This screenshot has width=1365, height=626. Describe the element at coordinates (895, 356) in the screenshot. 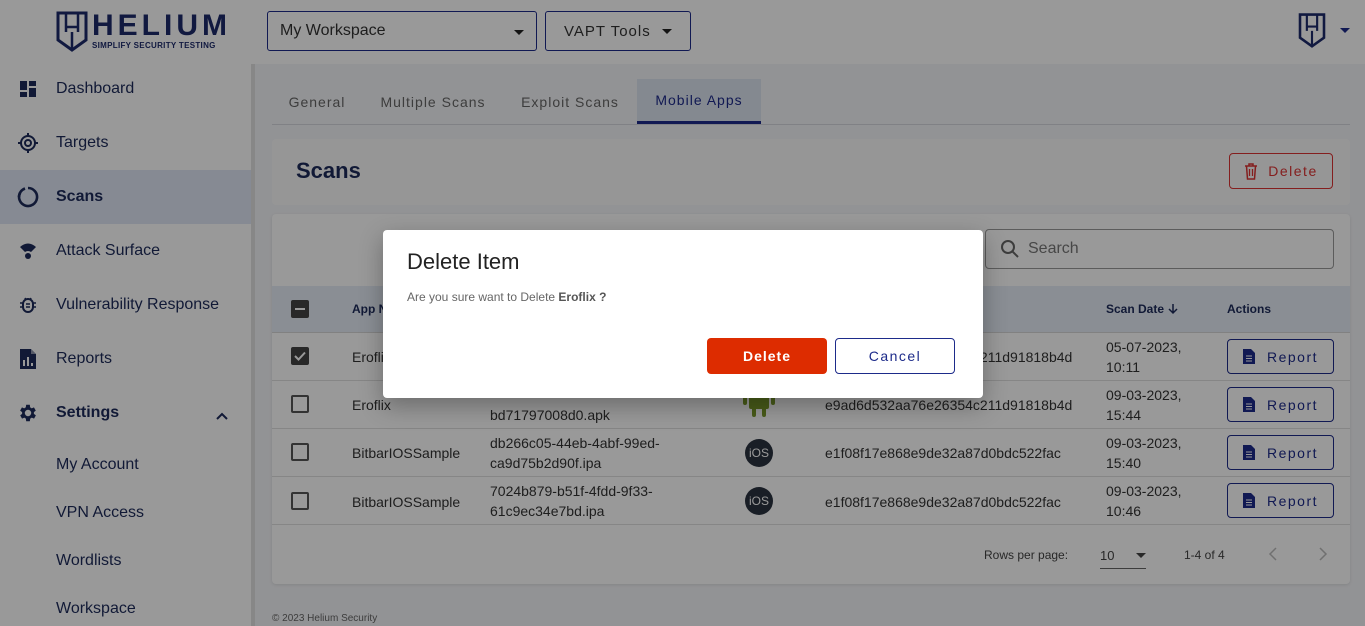

I see `cancel-button: Cancel` at that location.